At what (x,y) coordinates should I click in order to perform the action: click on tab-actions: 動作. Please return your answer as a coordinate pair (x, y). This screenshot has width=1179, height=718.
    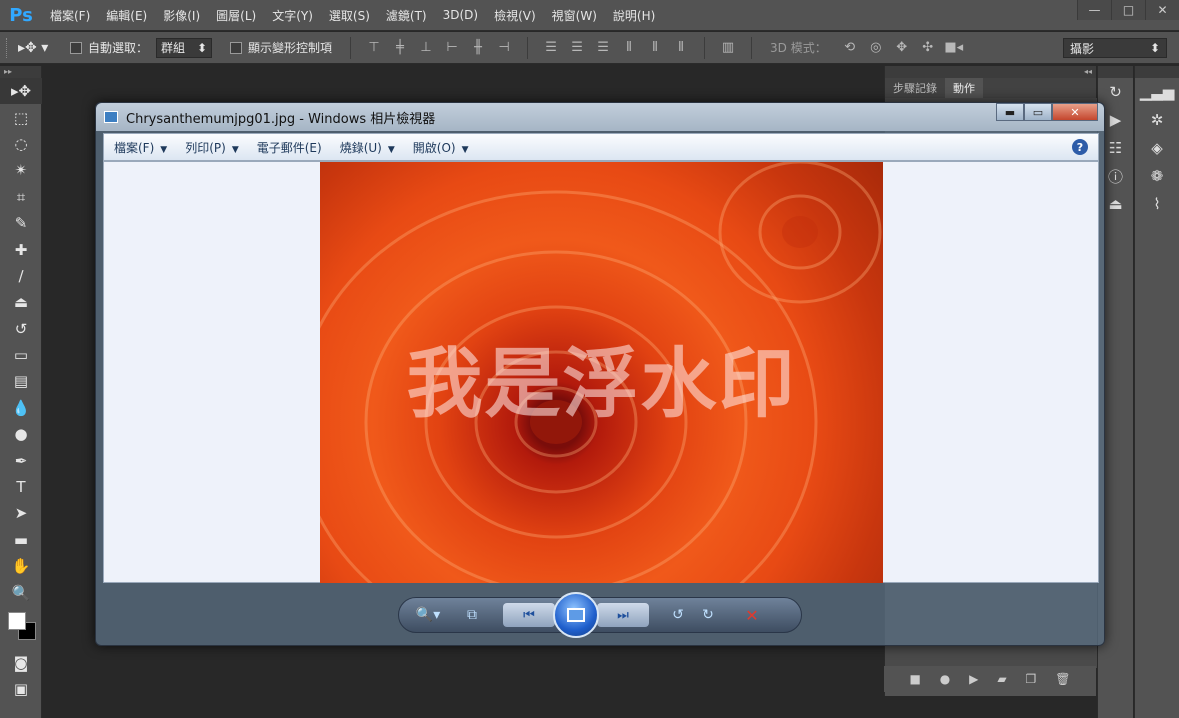
    Looking at the image, I should click on (964, 88).